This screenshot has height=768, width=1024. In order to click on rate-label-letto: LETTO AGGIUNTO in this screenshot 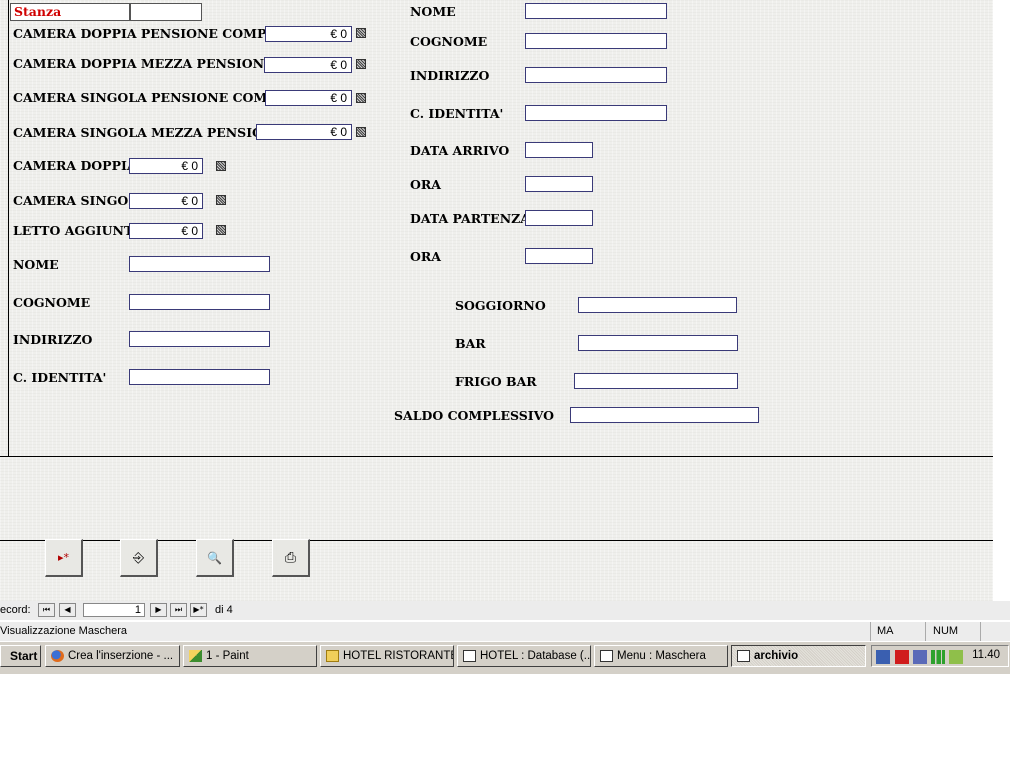, I will do `click(79, 230)`.